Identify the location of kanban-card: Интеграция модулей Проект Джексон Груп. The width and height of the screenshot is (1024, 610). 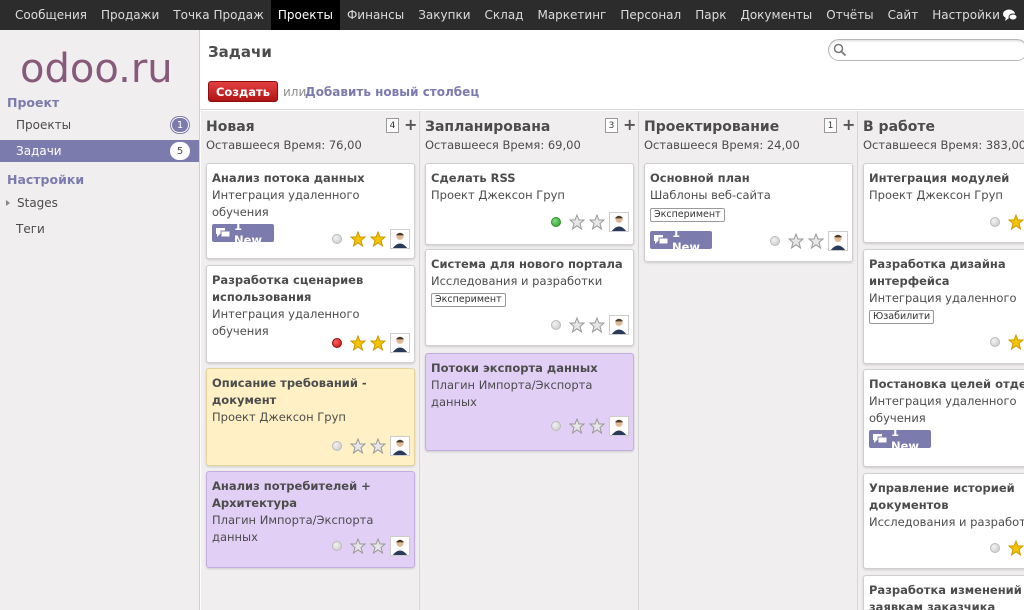
(943, 203).